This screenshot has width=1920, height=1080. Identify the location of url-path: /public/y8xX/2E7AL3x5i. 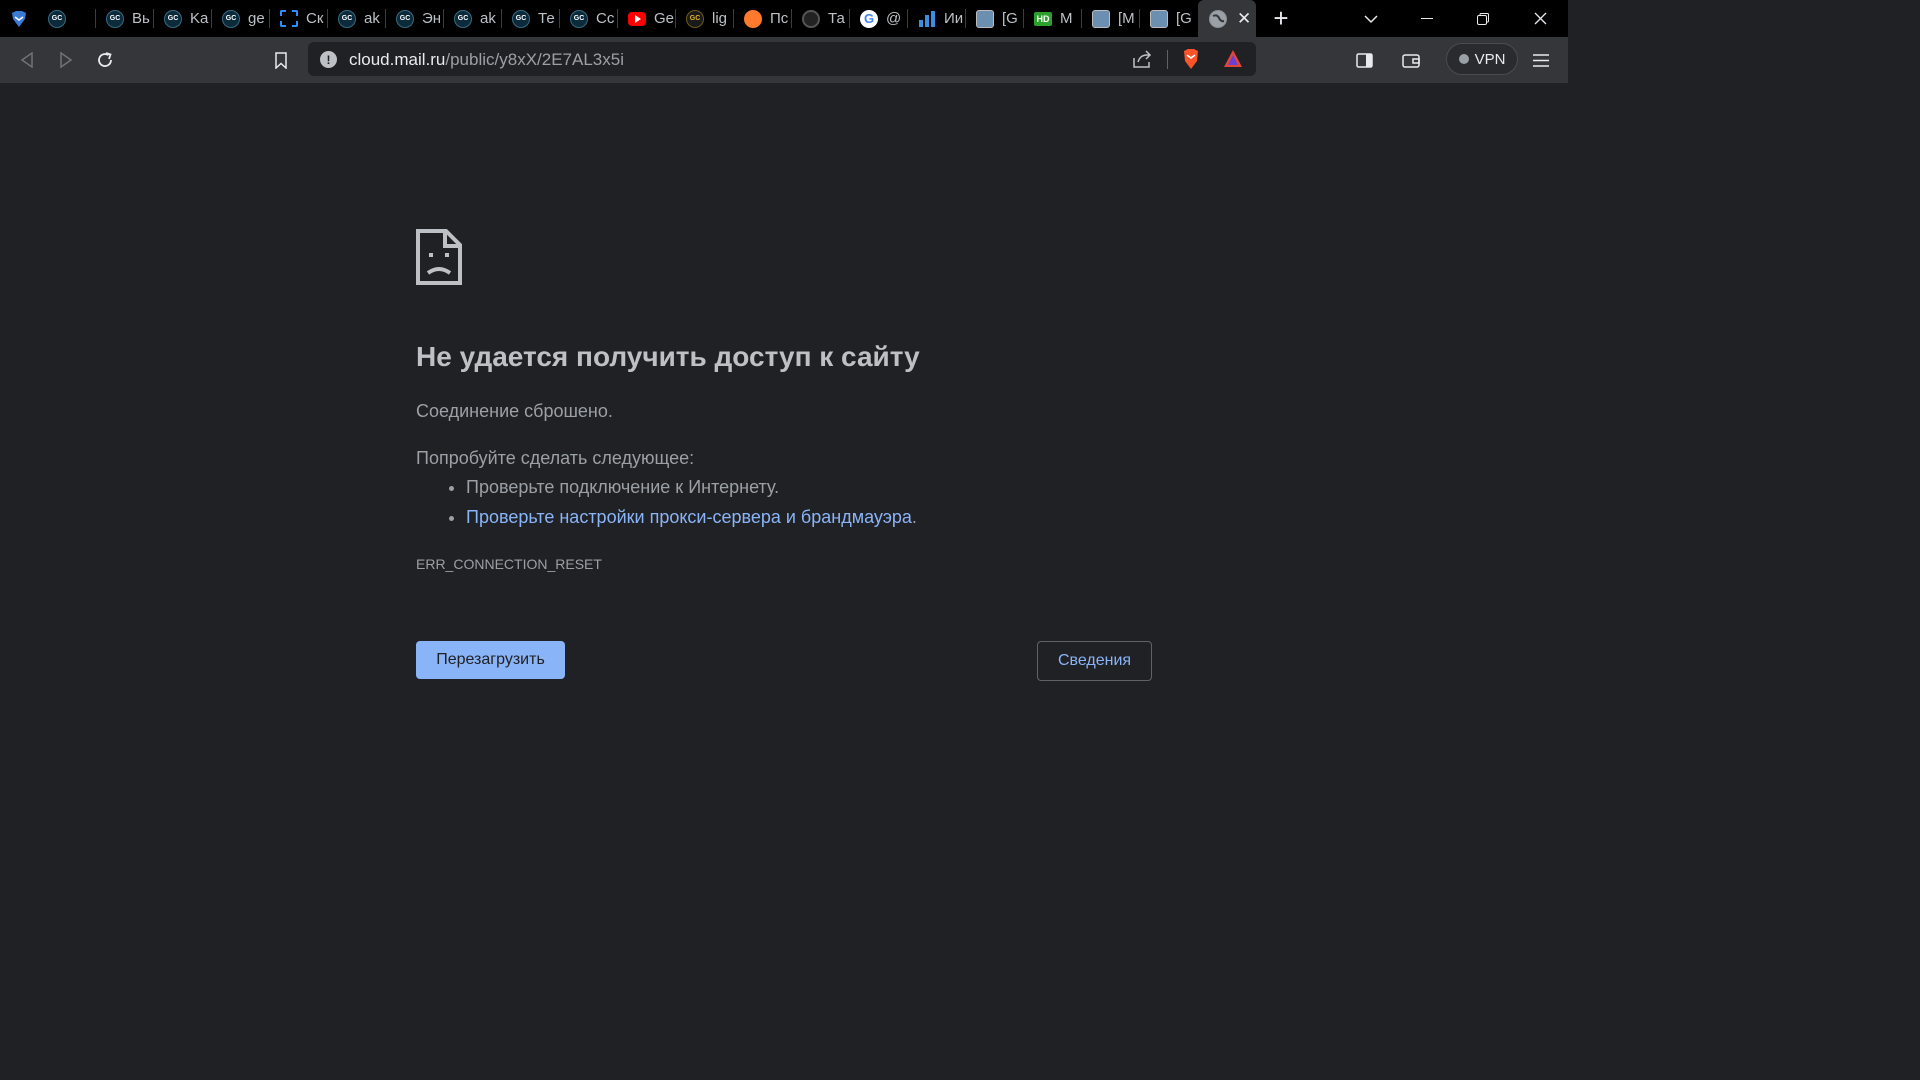
(534, 59).